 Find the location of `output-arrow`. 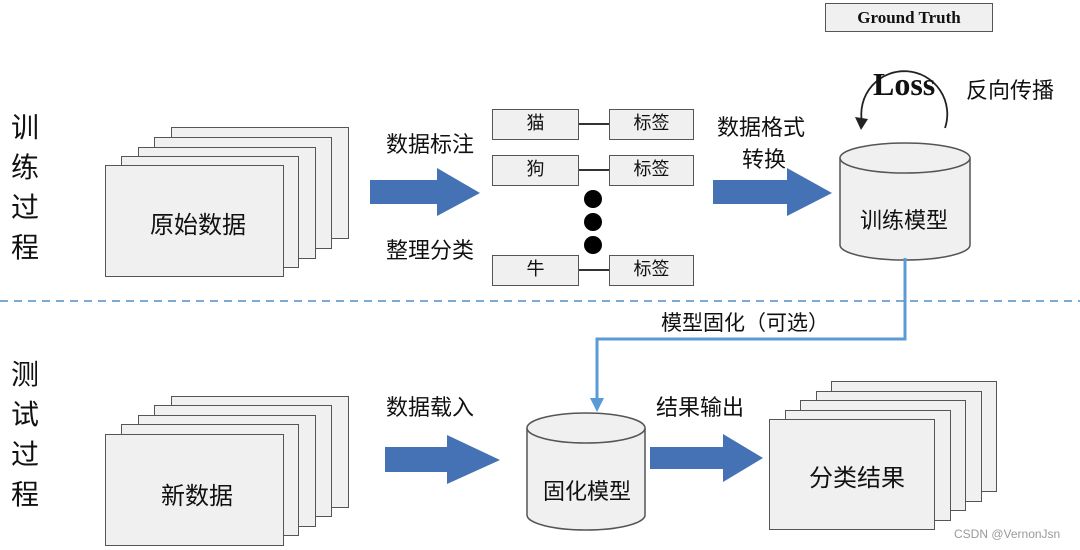

output-arrow is located at coordinates (706, 458).